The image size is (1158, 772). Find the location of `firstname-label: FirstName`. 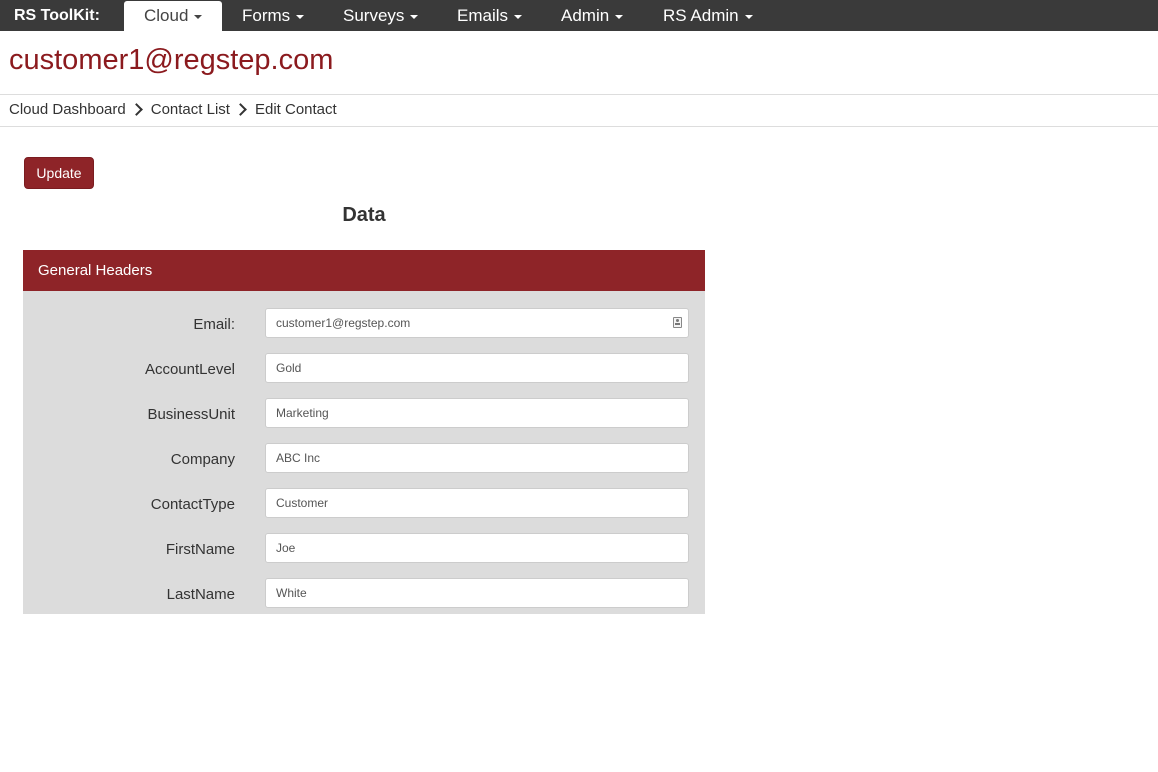

firstname-label: FirstName is located at coordinates (200, 549).